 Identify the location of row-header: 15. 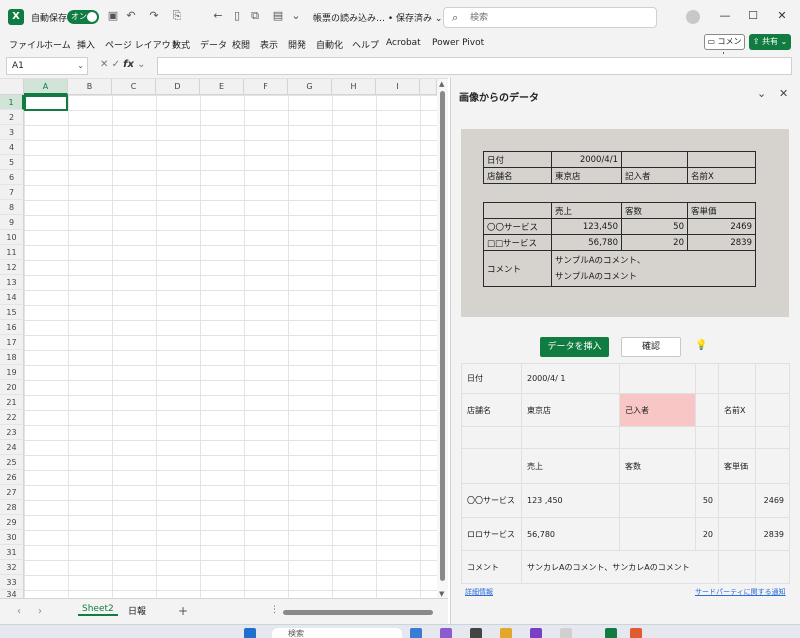
(12, 312).